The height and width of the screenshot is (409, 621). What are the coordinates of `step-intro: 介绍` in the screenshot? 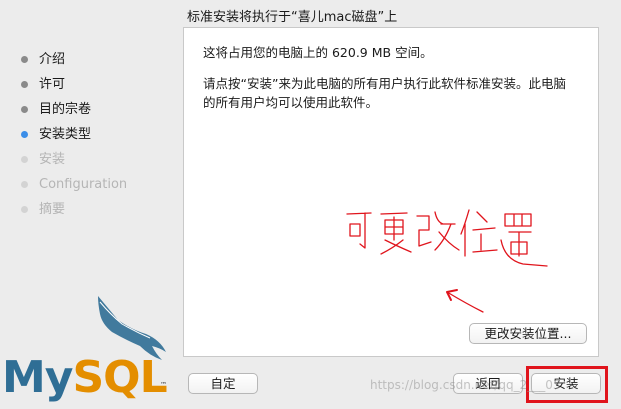 It's located at (73, 62).